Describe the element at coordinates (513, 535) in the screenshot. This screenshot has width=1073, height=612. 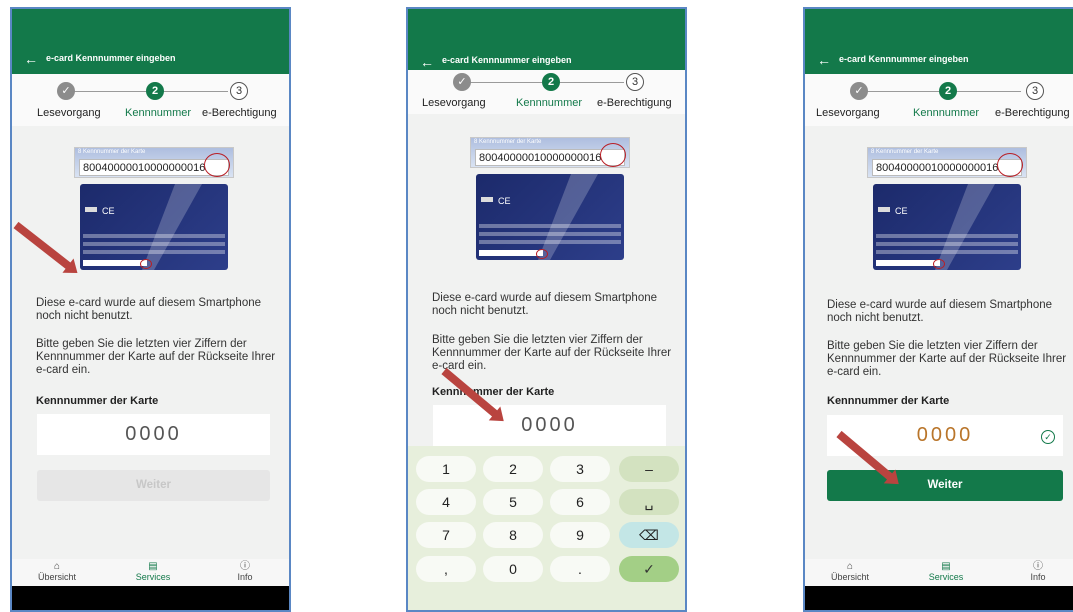
I see `key-8: 8` at that location.